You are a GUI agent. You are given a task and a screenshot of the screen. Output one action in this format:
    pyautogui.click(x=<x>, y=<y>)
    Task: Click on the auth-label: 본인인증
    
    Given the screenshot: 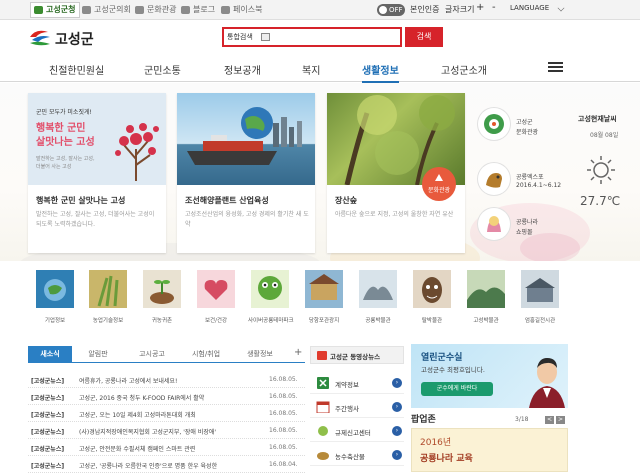 What is the action you would take?
    pyautogui.click(x=424, y=9)
    